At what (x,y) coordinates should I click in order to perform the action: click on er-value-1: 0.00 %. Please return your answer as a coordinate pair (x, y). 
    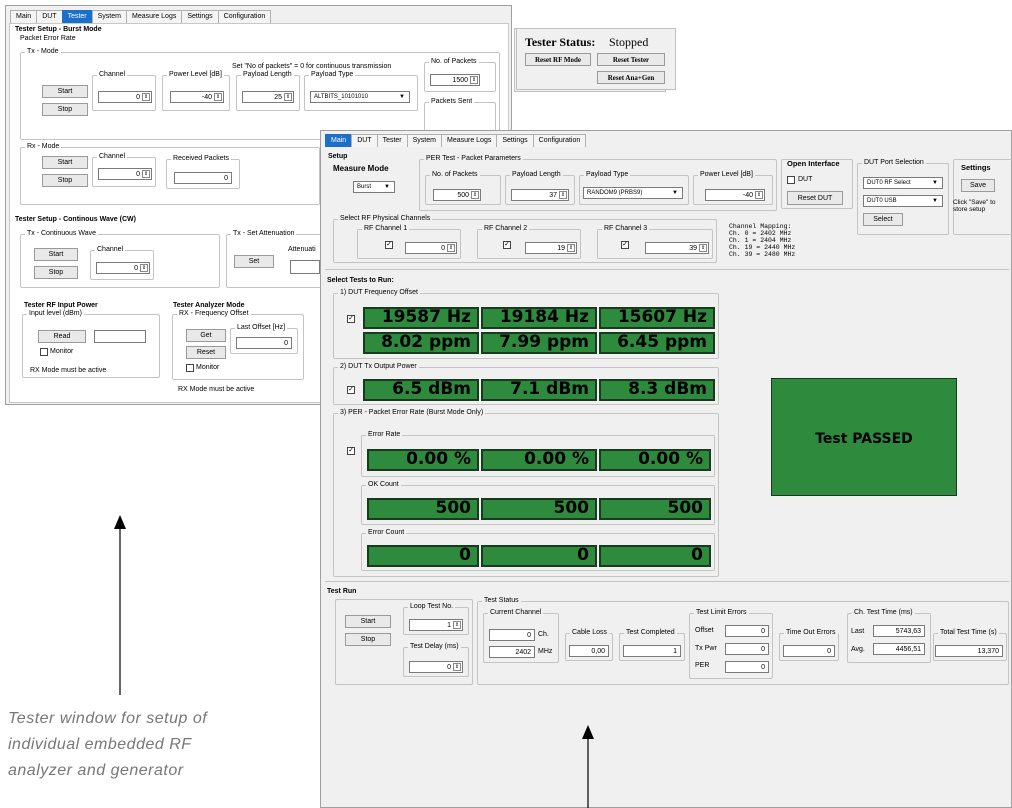
    Looking at the image, I should click on (423, 460).